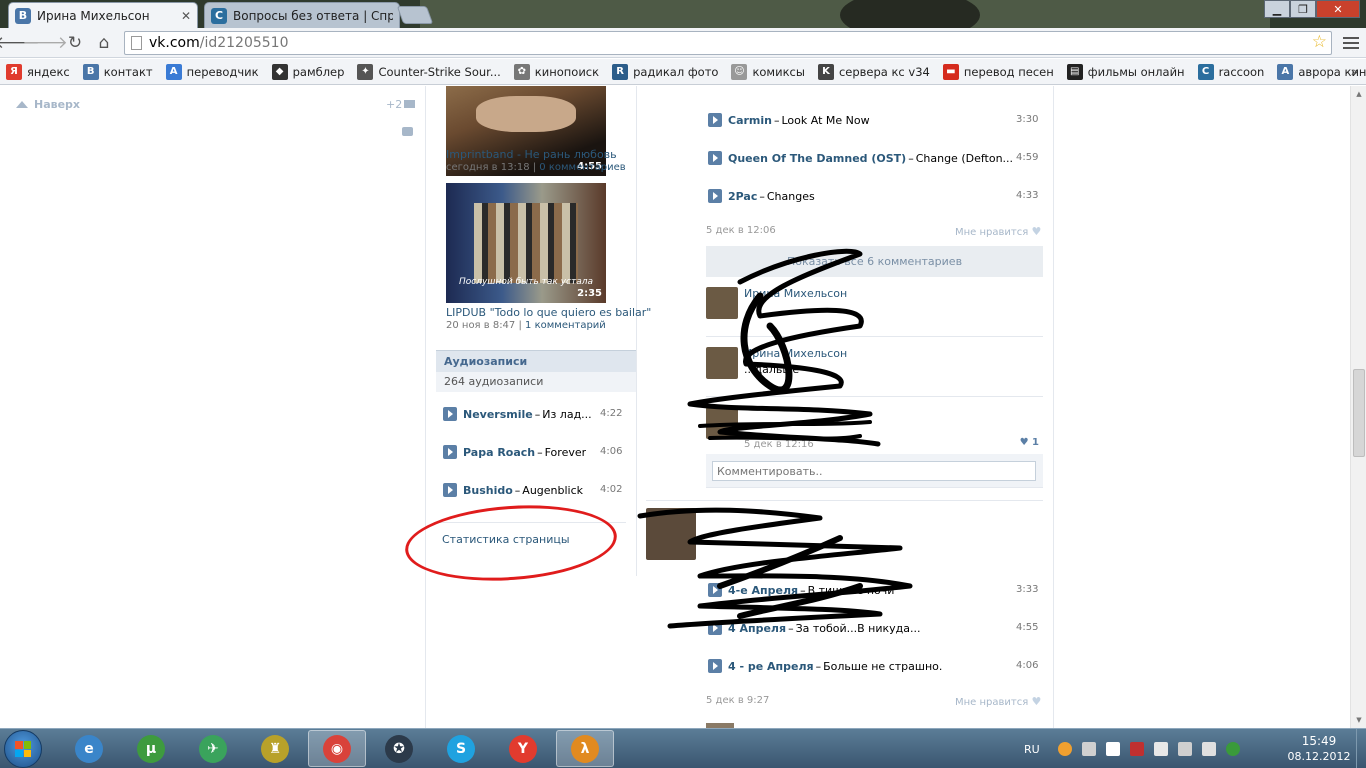 This screenshot has height=768, width=1366. Describe the element at coordinates (219, 43) in the screenshot. I see `url-text: vk.com/id21205510` at that location.